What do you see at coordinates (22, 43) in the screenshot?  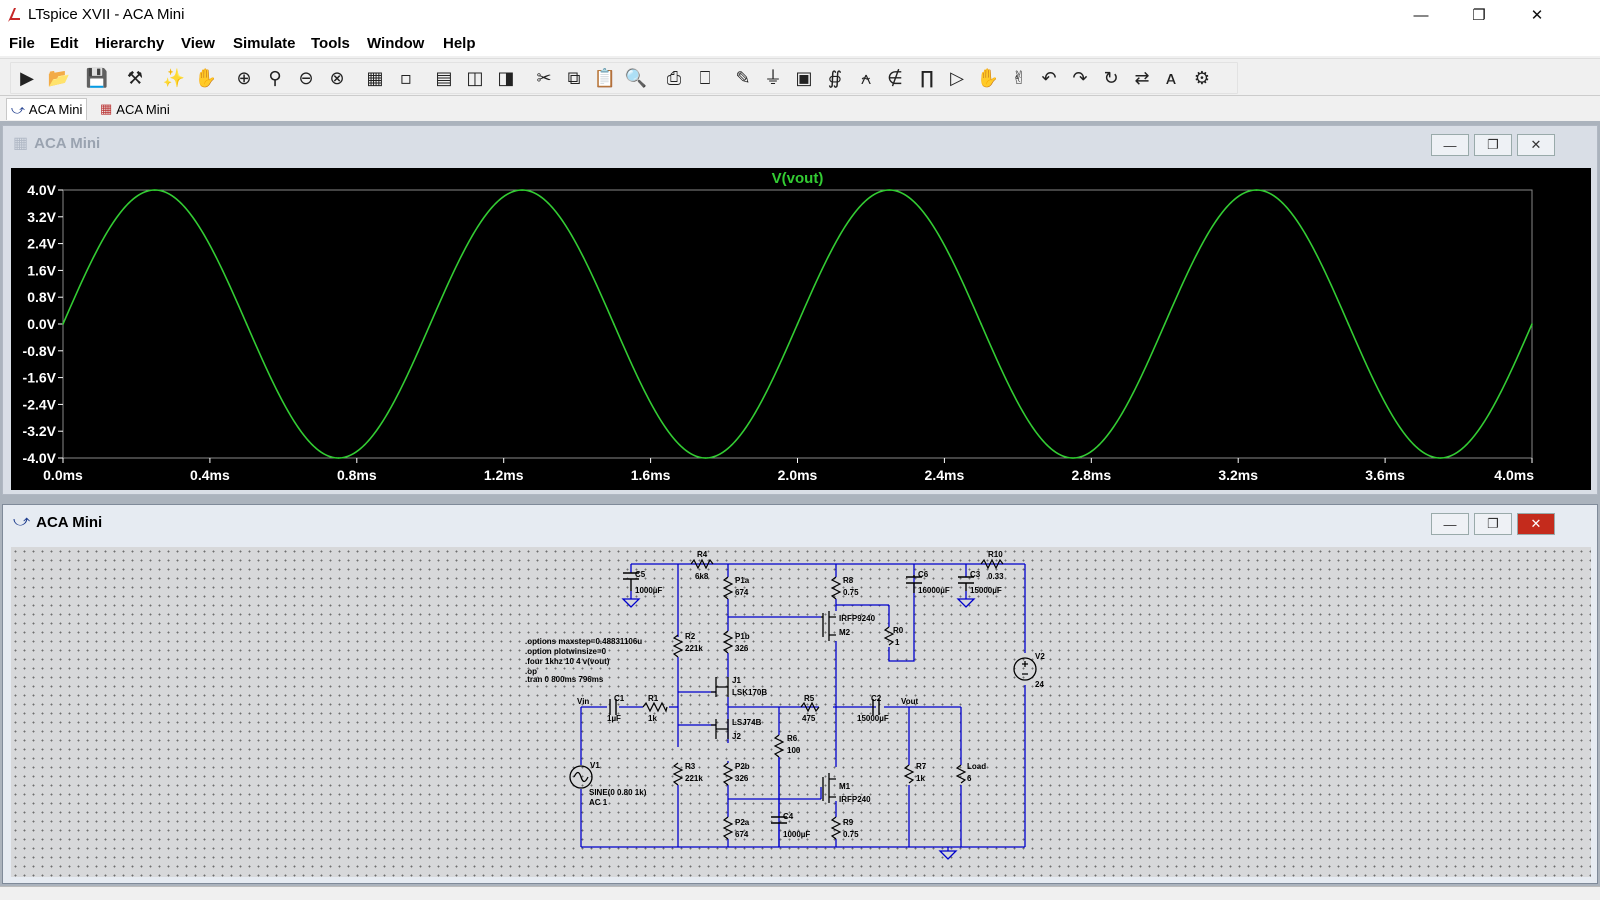 I see `menu-file: File` at bounding box center [22, 43].